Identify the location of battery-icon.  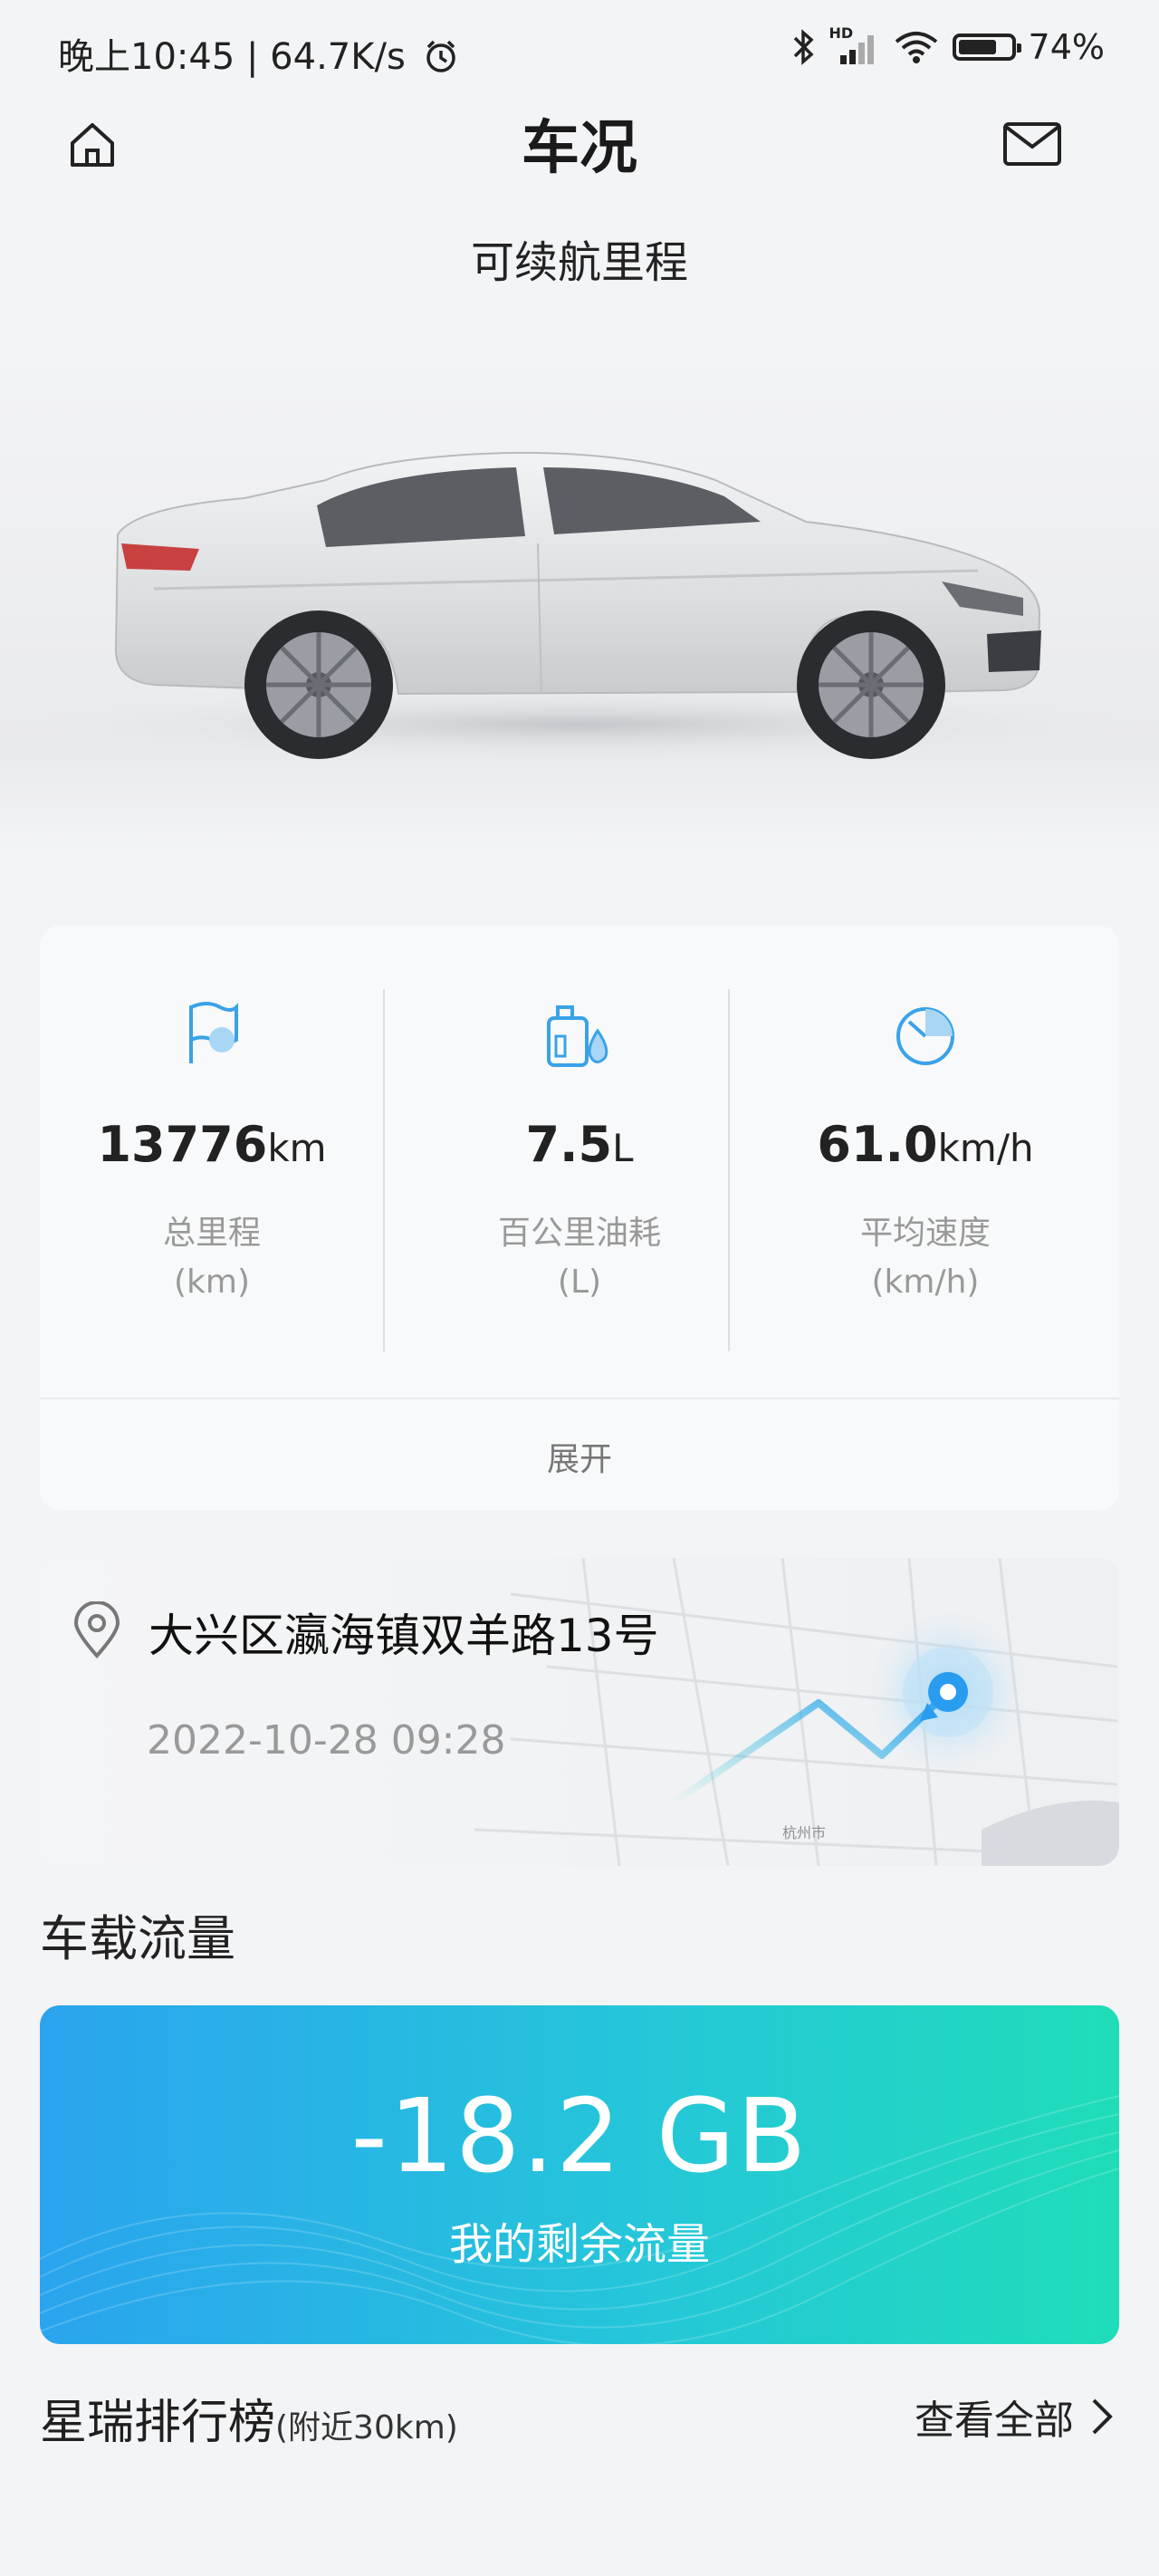
(986, 47).